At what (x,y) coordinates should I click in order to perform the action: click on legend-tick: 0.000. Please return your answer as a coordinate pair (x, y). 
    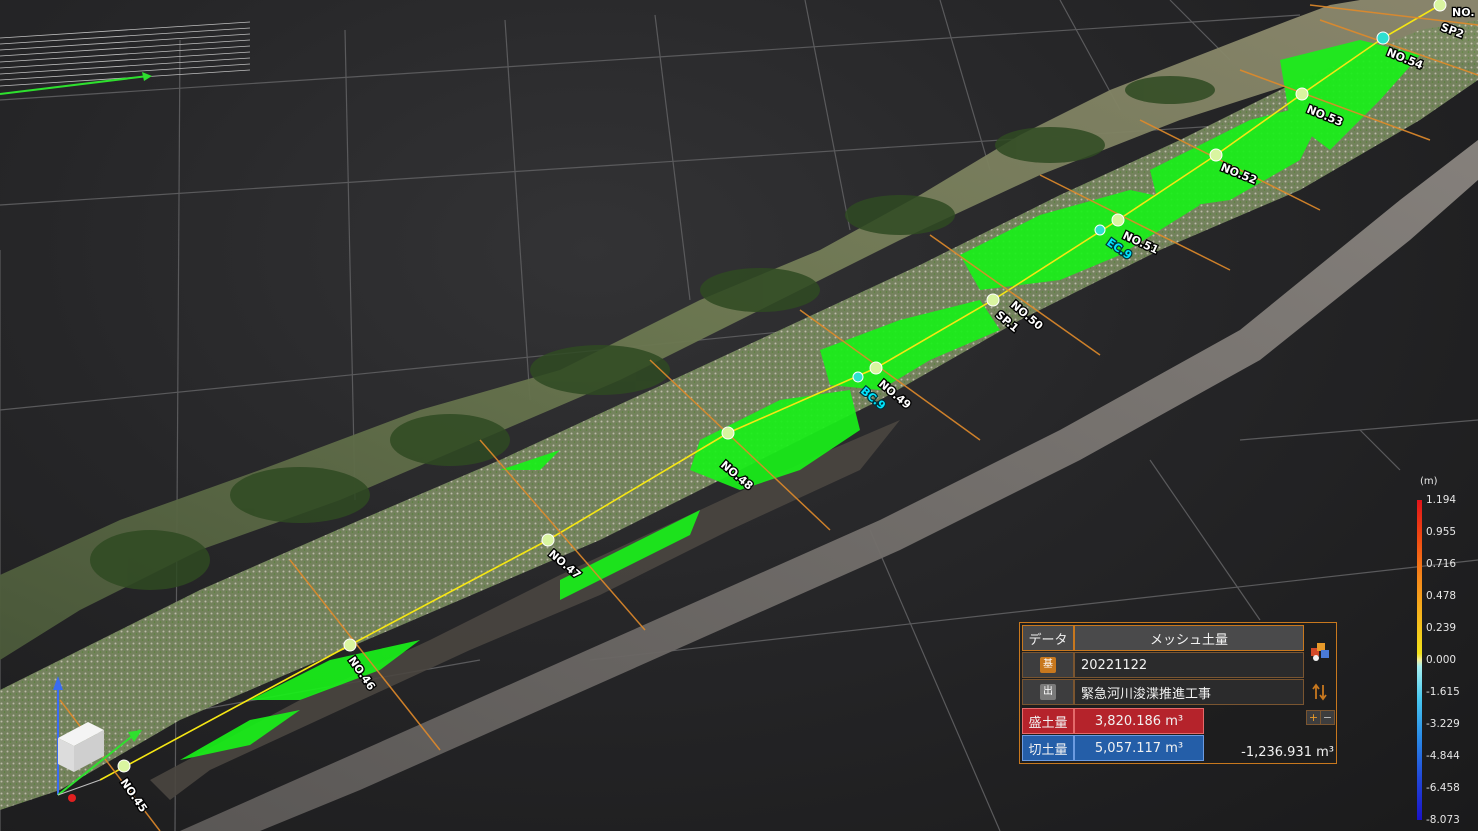
    Looking at the image, I should click on (1441, 660).